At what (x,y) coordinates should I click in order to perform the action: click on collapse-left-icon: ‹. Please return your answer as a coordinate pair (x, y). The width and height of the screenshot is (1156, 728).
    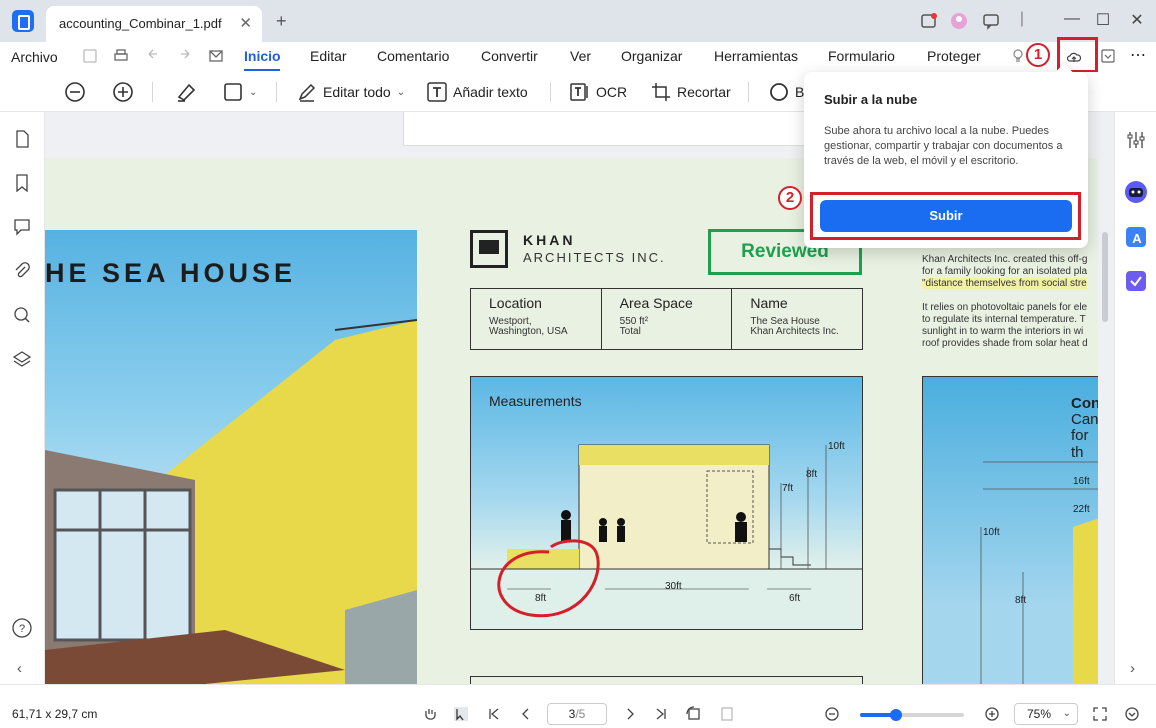
    Looking at the image, I should click on (19, 668).